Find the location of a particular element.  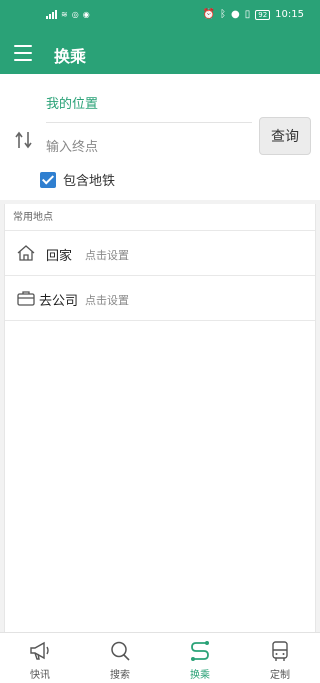

bluetooth-icon: ᛒ is located at coordinates (223, 14).